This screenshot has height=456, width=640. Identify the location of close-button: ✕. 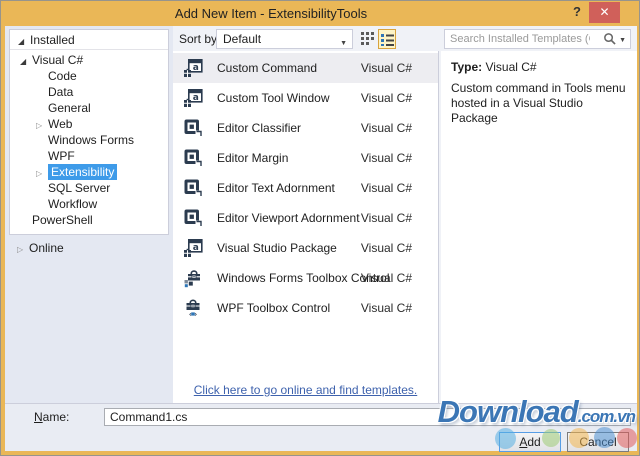
(604, 12).